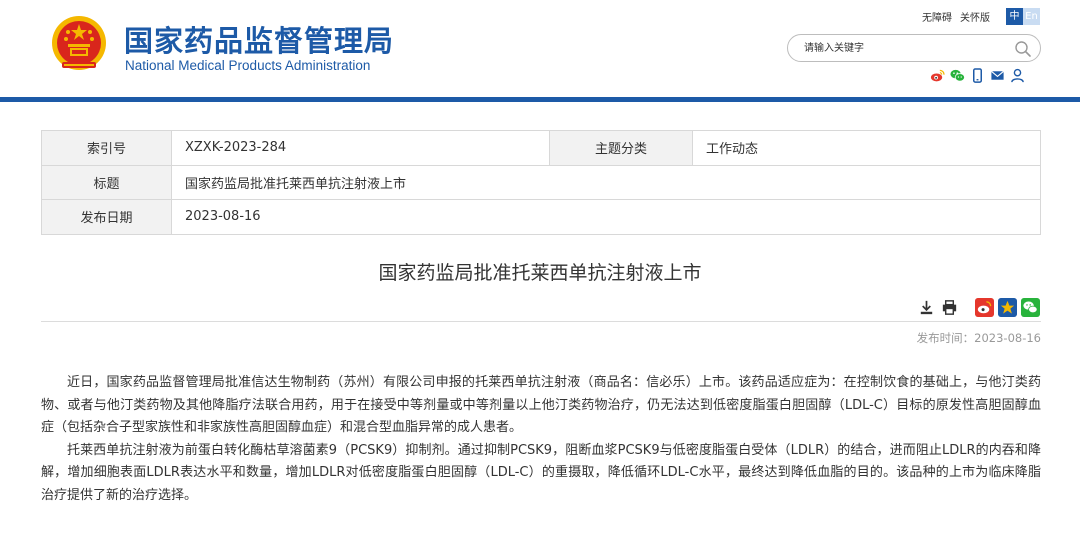  I want to click on title-label: 标题, so click(106, 182).